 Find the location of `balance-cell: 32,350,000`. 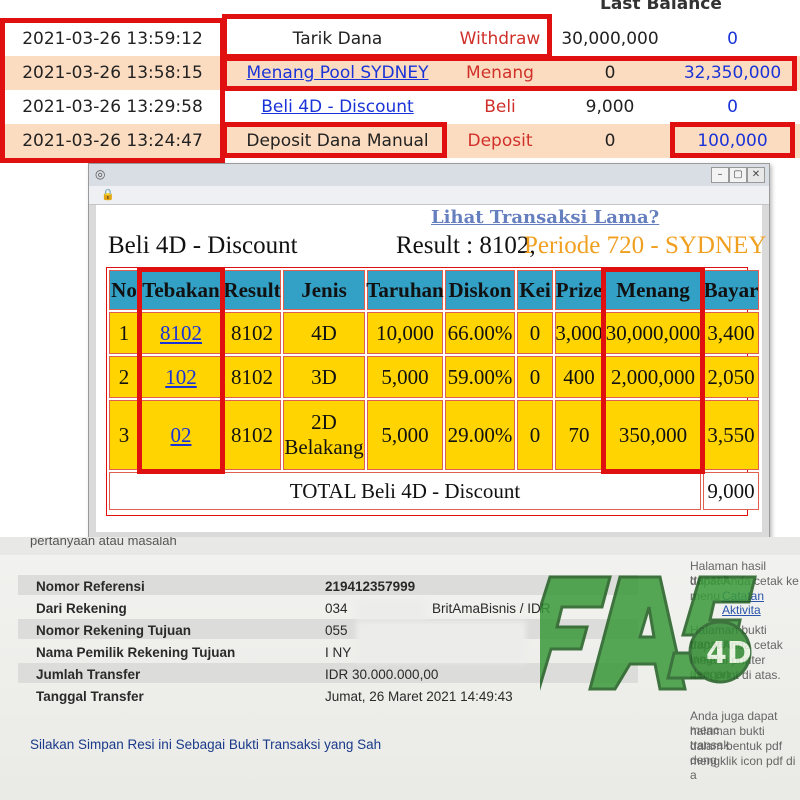

balance-cell: 32,350,000 is located at coordinates (732, 73).